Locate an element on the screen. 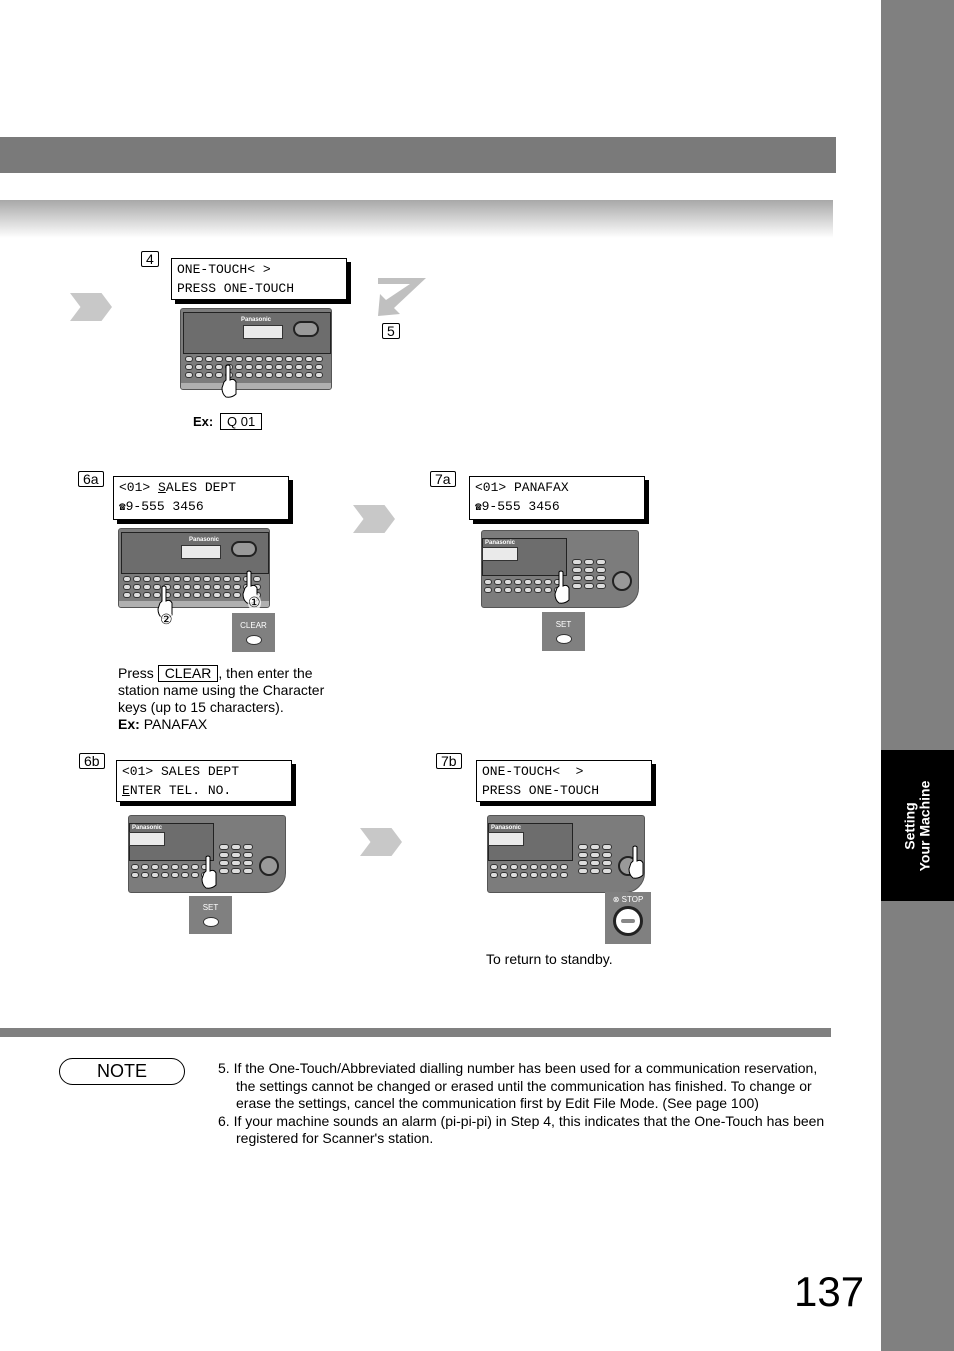  lcd-line-2: NTER TEL. NO. is located at coordinates (180, 790).